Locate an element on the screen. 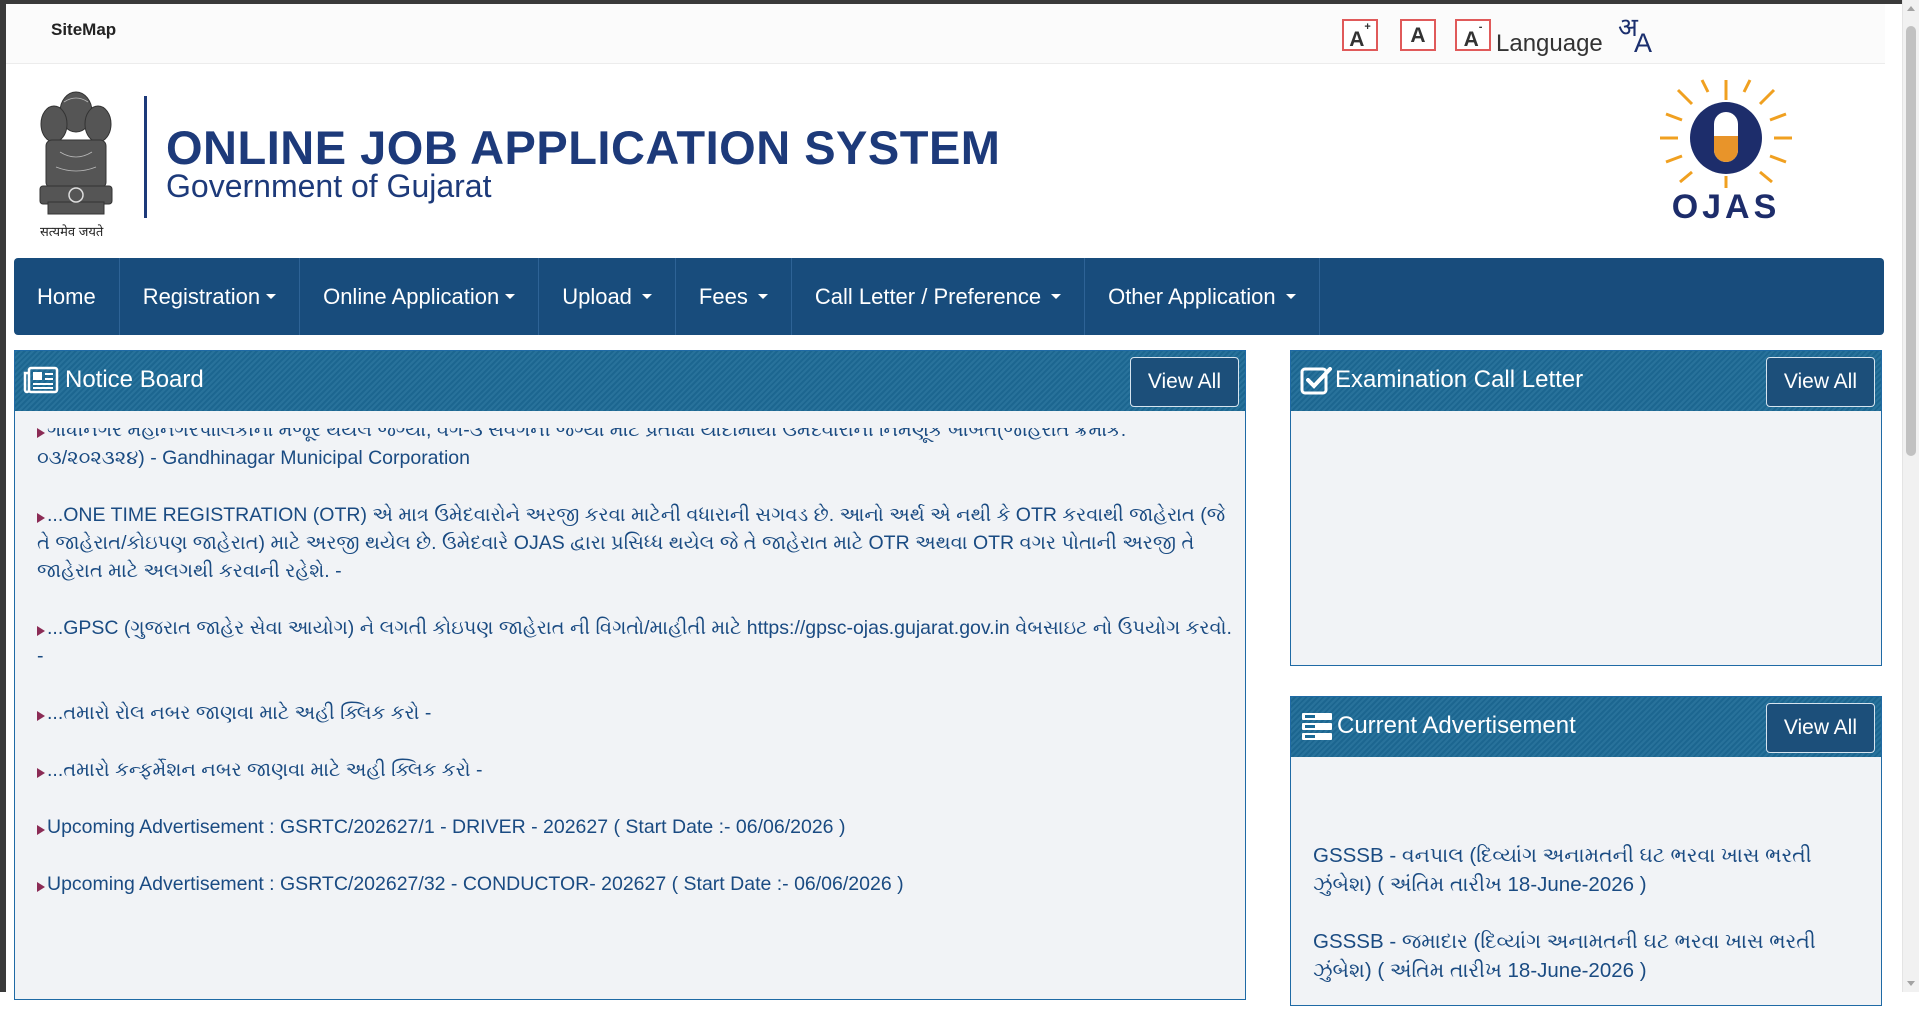 The height and width of the screenshot is (1013, 1919). font-increase-label: A is located at coordinates (1357, 39).